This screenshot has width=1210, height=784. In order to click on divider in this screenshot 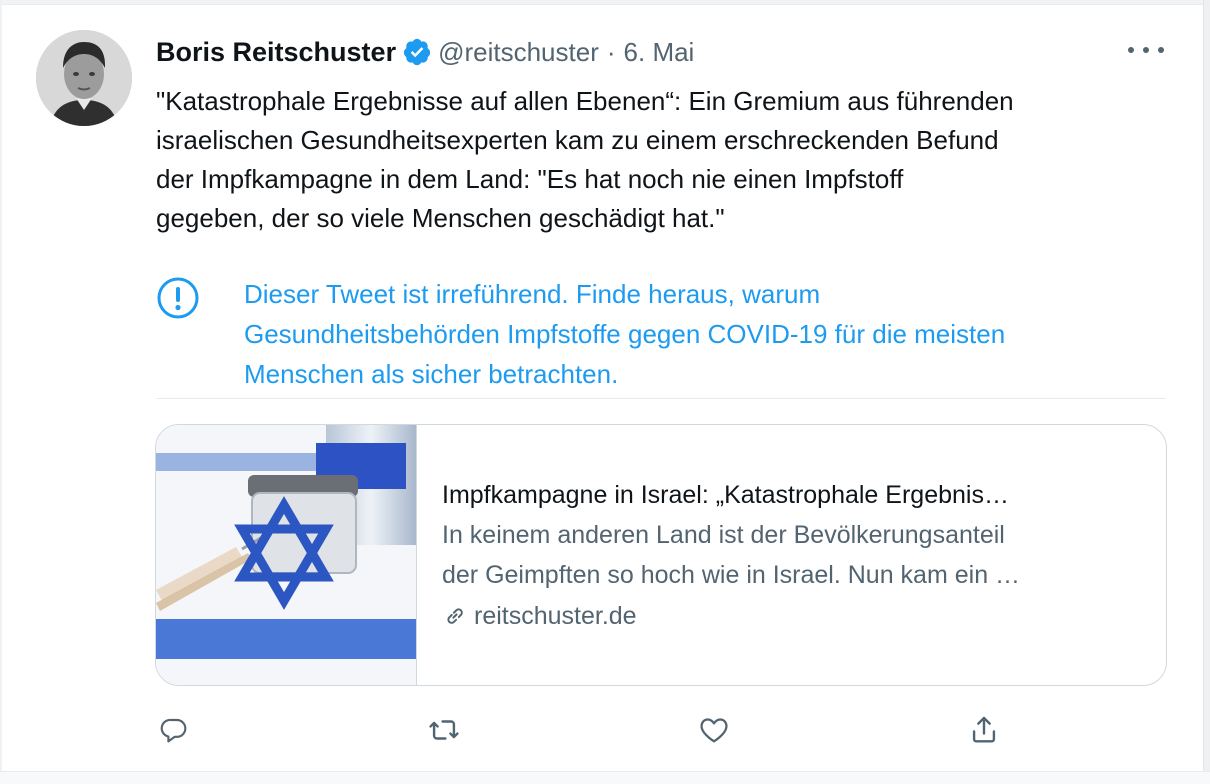, I will do `click(661, 398)`.